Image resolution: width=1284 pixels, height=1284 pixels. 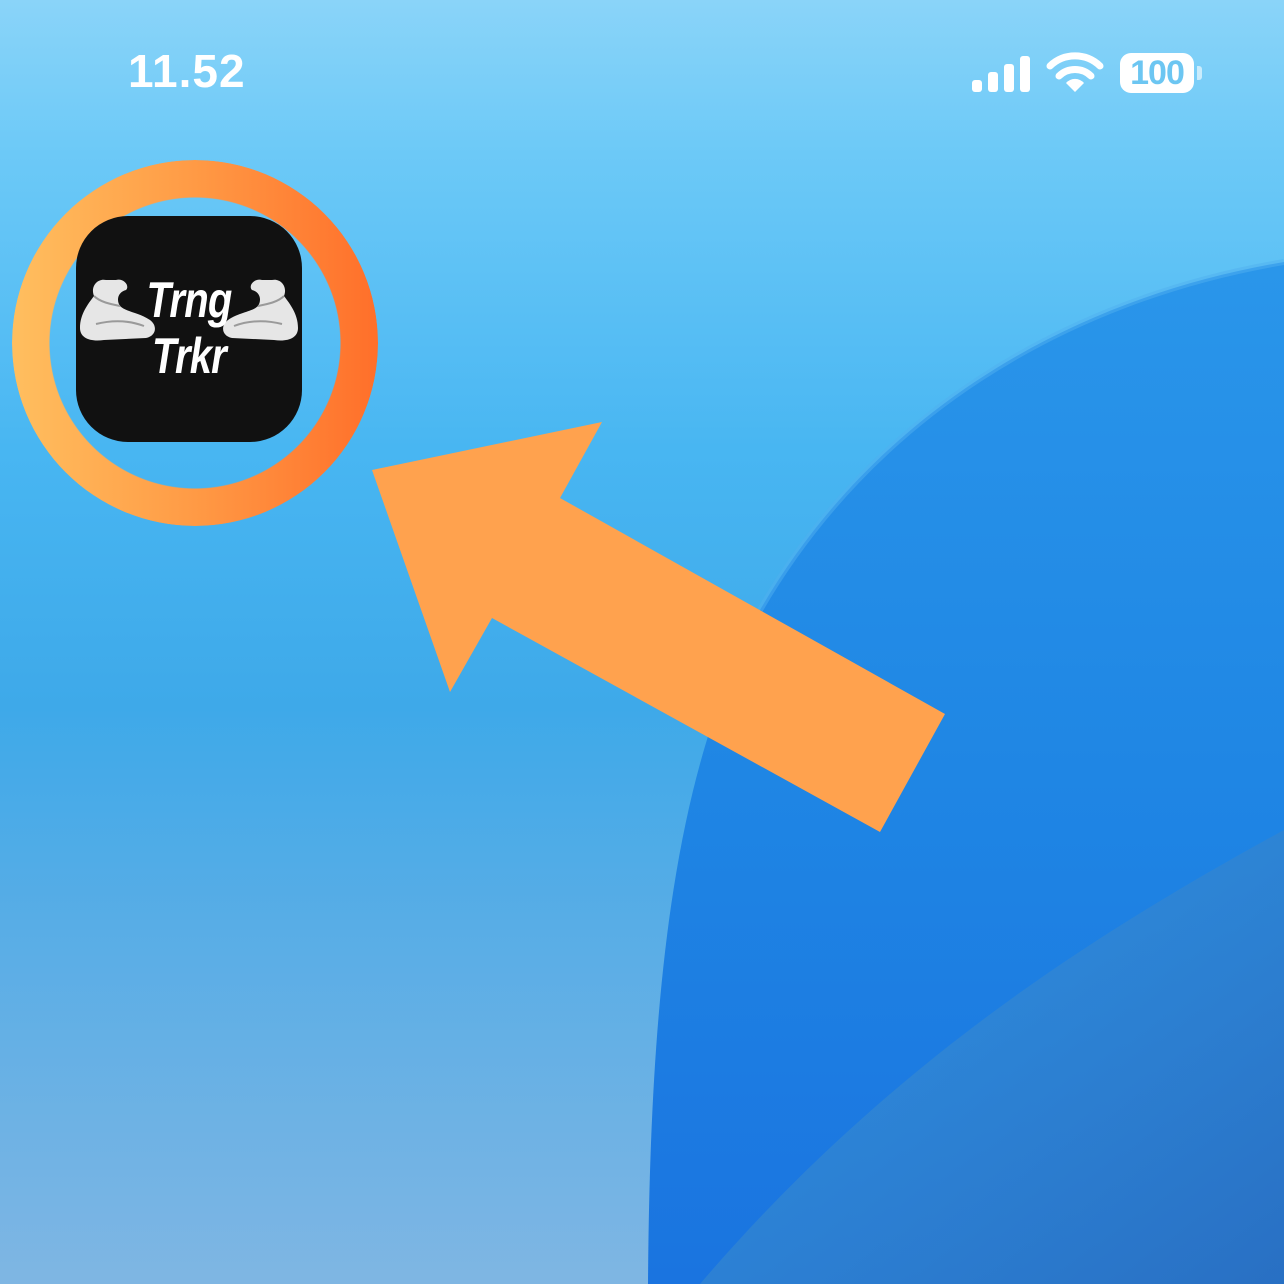 What do you see at coordinates (658, 627) in the screenshot?
I see `pointer-arrow` at bounding box center [658, 627].